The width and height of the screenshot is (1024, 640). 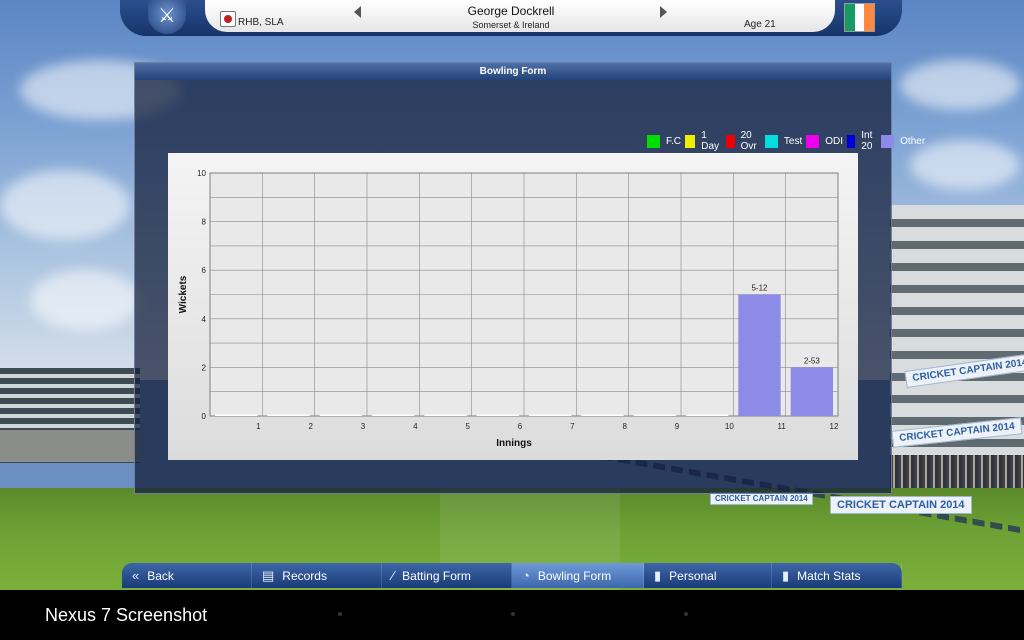 What do you see at coordinates (268, 575) in the screenshot?
I see `records-icon: ▤` at bounding box center [268, 575].